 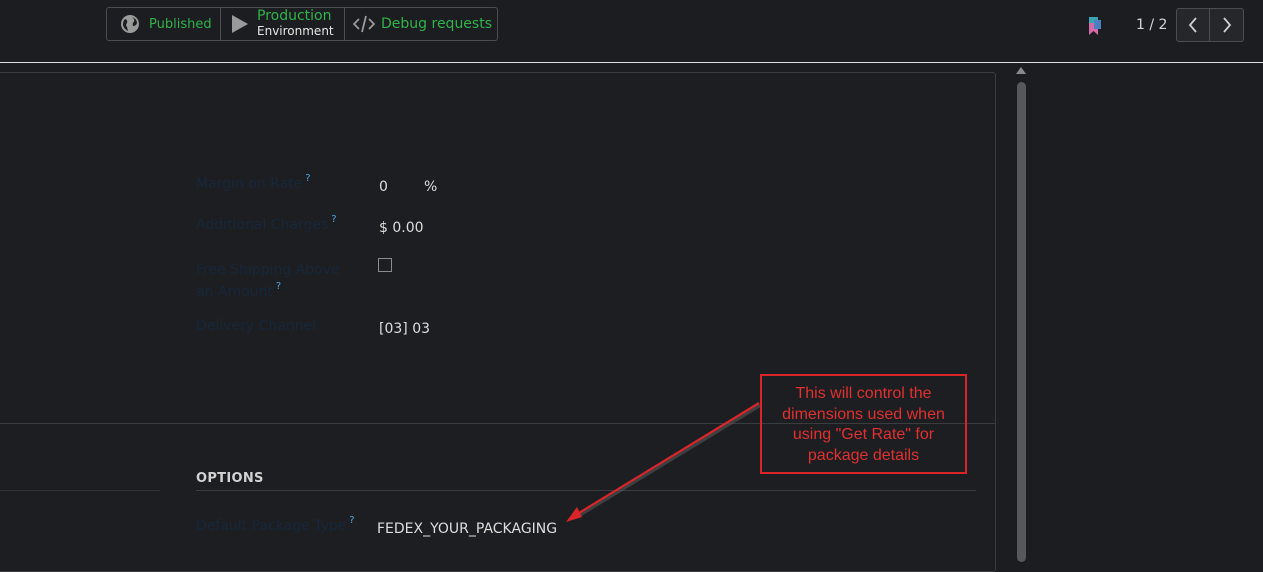 I want to click on annotation-arrow, so click(x=664, y=462).